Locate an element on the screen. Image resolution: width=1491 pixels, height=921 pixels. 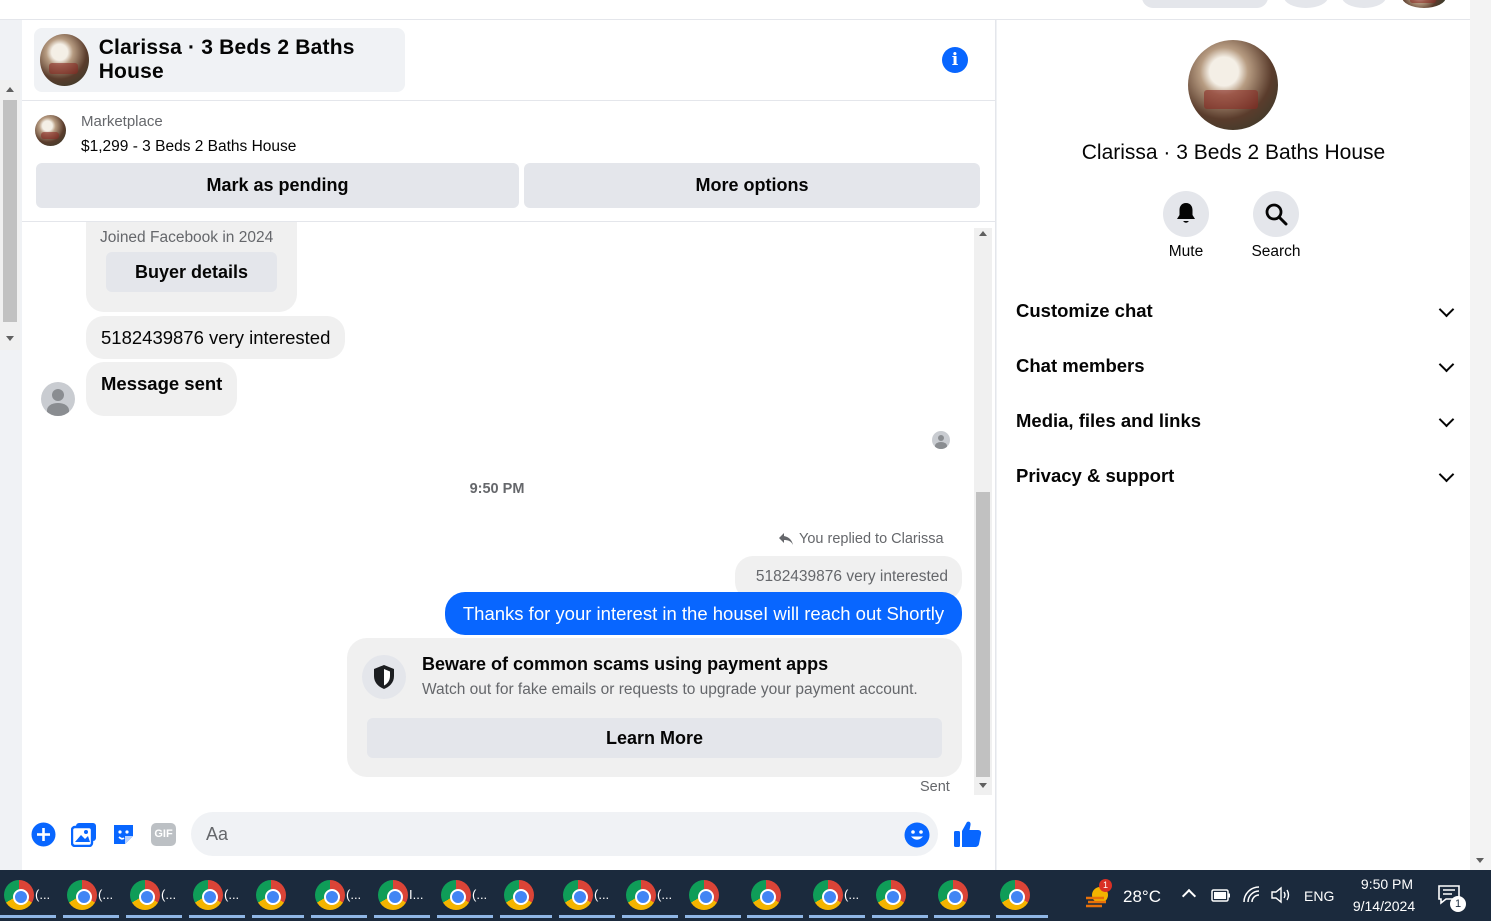
weather-temp: 28°C is located at coordinates (1142, 897).